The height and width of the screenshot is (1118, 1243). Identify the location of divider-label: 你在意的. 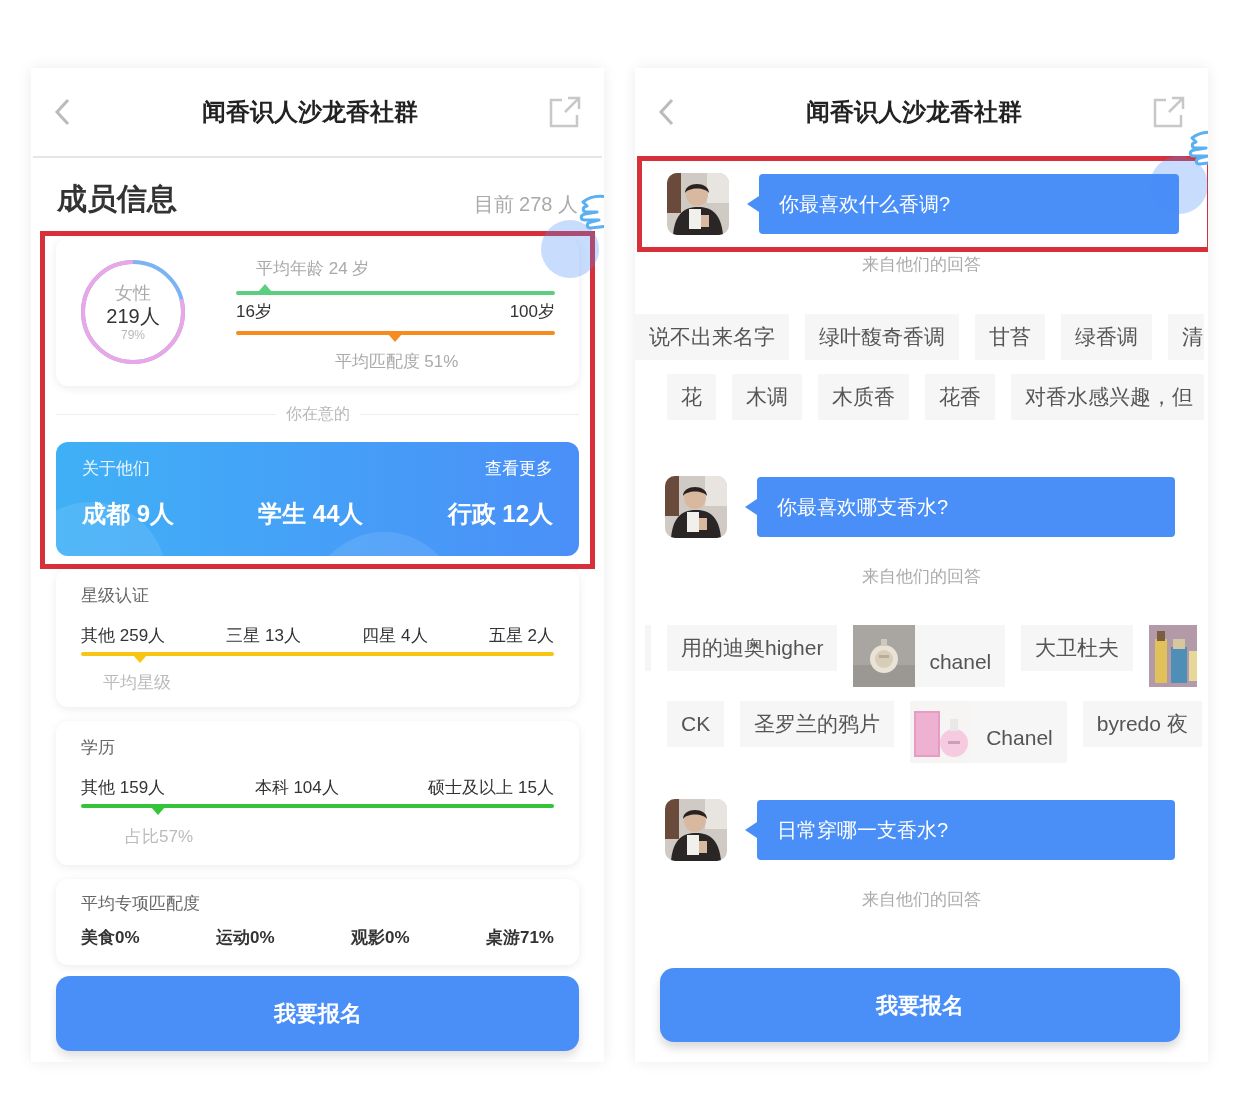
(317, 414).